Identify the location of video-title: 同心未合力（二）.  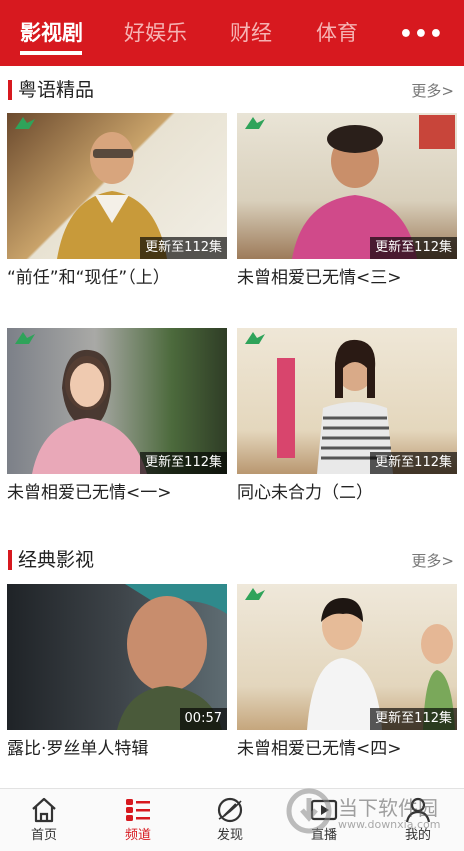
(347, 493).